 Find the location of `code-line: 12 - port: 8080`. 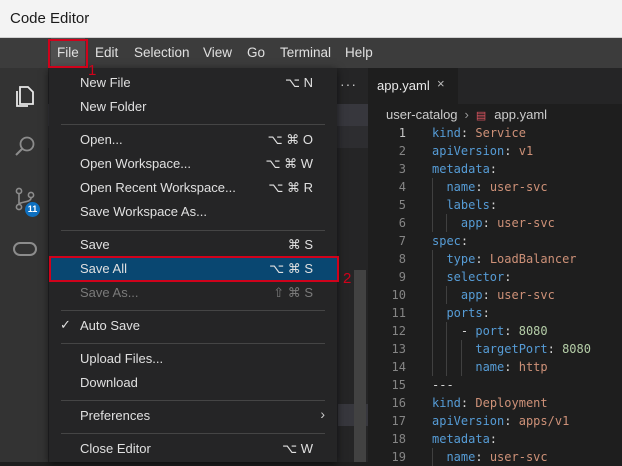

code-line: 12 - port: 8080 is located at coordinates (495, 331).